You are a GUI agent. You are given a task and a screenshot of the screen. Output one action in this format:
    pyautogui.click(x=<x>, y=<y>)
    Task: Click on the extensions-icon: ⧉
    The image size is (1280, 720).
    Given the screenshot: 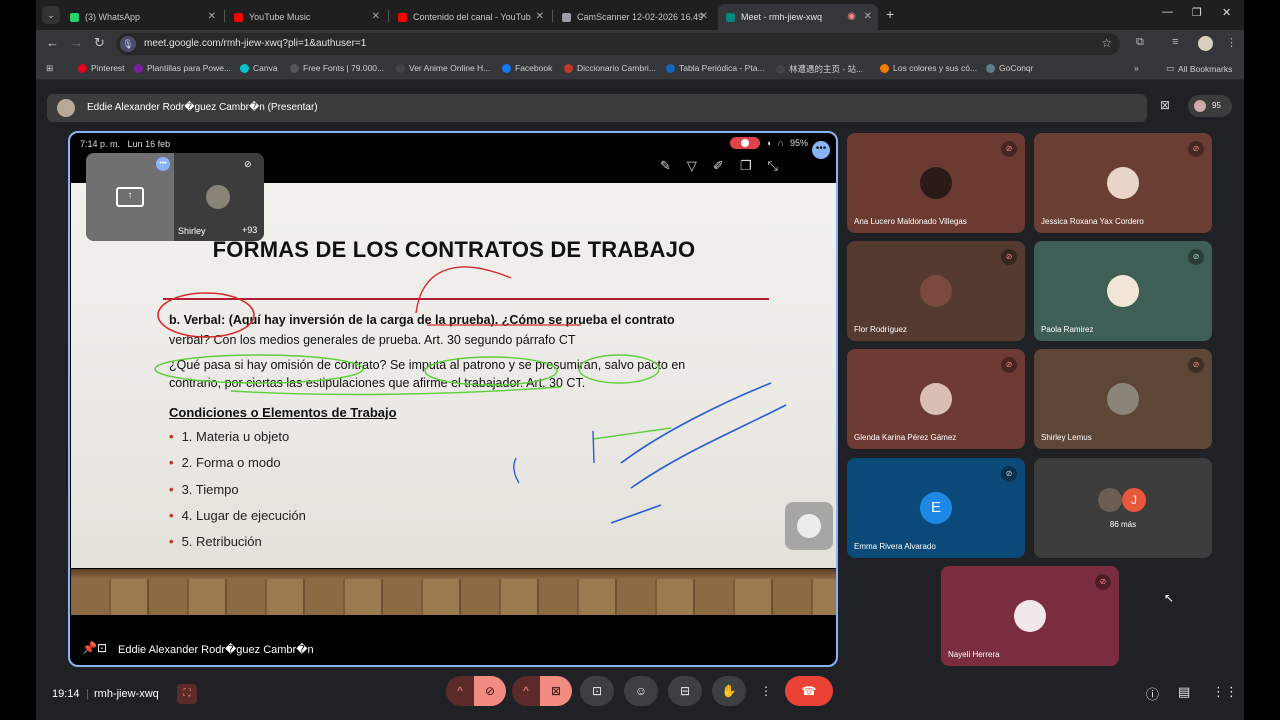 What is the action you would take?
    pyautogui.click(x=1140, y=42)
    